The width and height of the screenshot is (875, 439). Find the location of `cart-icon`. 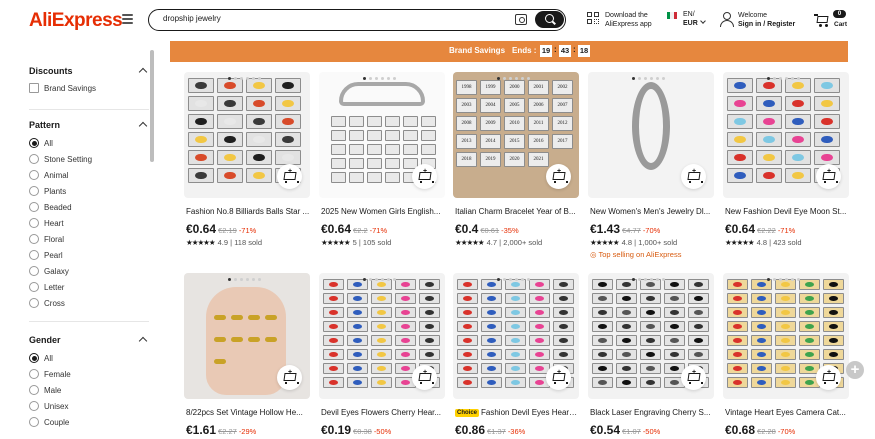

cart-icon is located at coordinates (822, 20).